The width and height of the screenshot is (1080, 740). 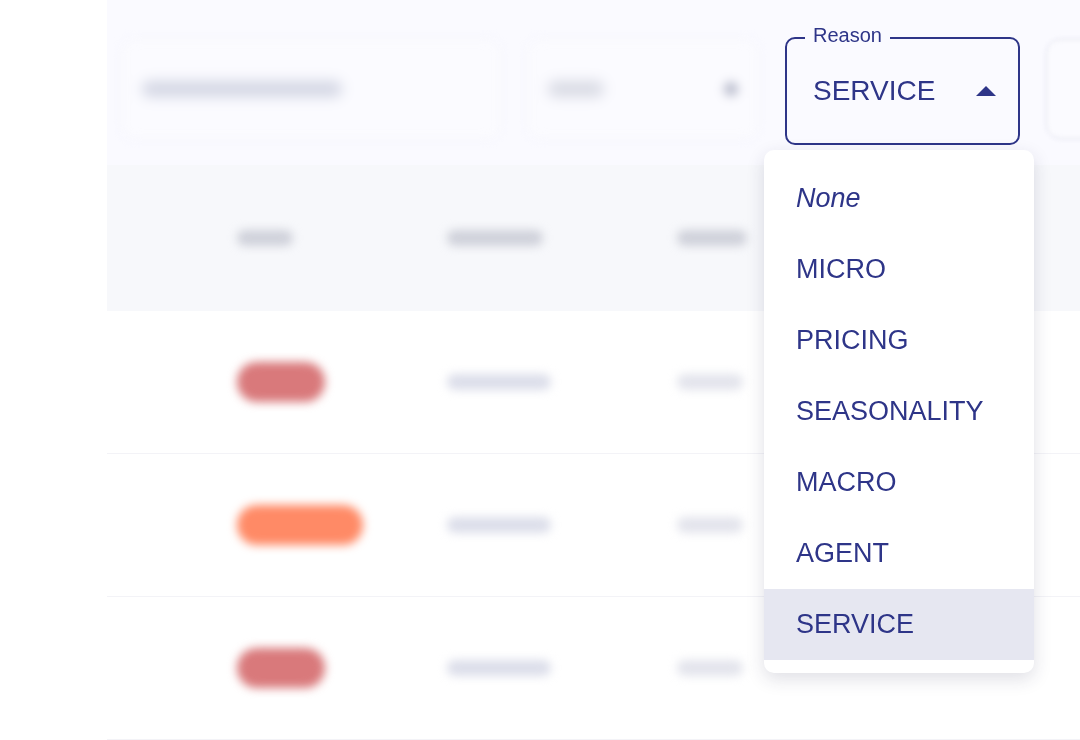 I want to click on menu-item: AGENT, so click(x=899, y=553).